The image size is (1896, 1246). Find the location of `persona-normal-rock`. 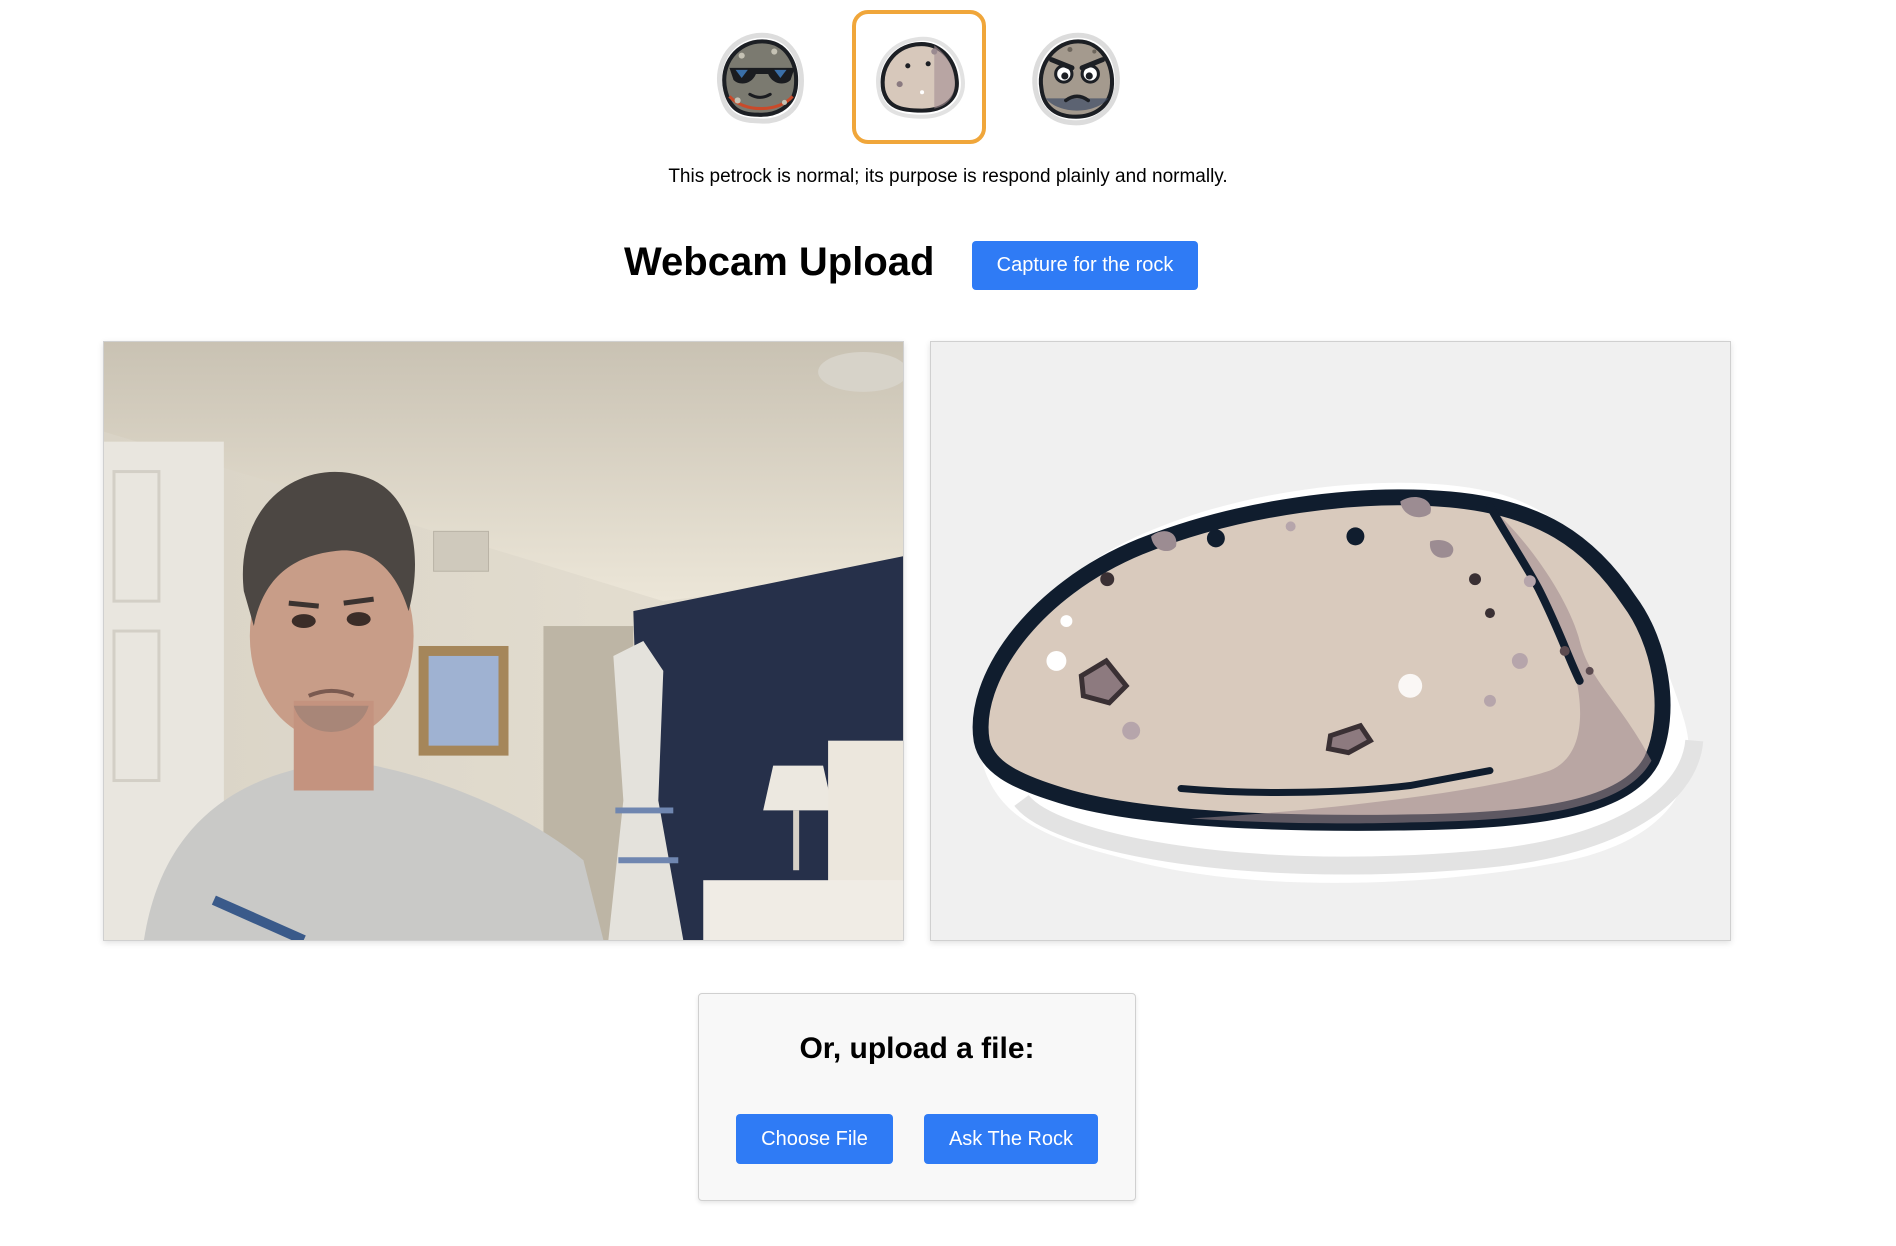

persona-normal-rock is located at coordinates (919, 77).